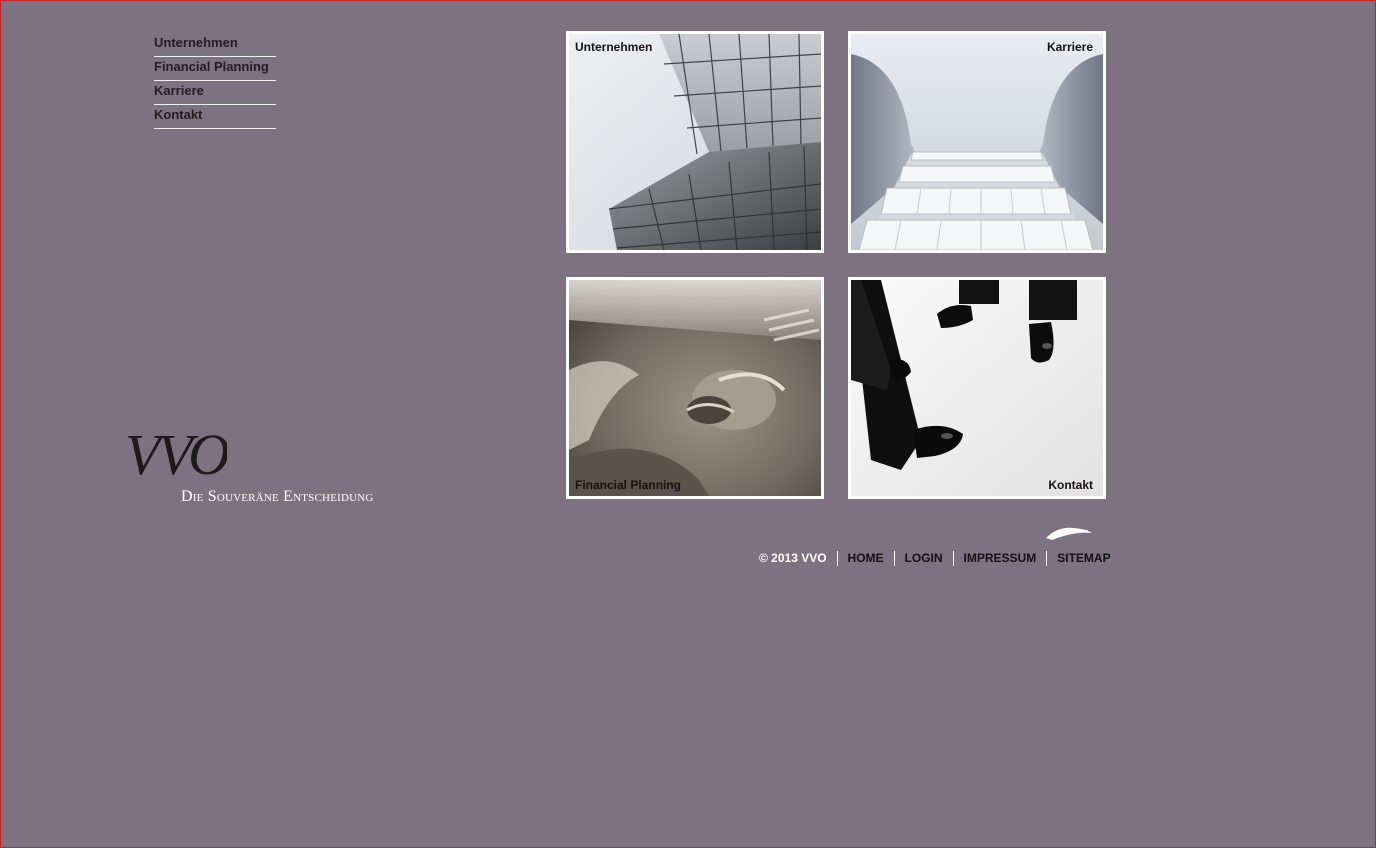 This screenshot has width=1376, height=848. What do you see at coordinates (215, 90) in the screenshot?
I see `nav-link-karriere: Karriere` at bounding box center [215, 90].